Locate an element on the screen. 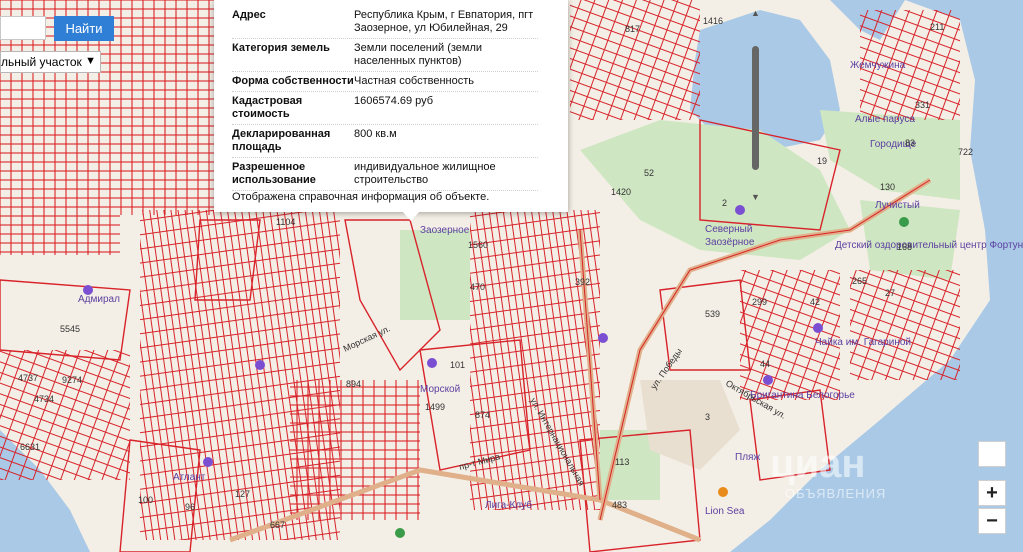 This screenshot has width=1023, height=552. info-key: Категория земель is located at coordinates (281, 48).